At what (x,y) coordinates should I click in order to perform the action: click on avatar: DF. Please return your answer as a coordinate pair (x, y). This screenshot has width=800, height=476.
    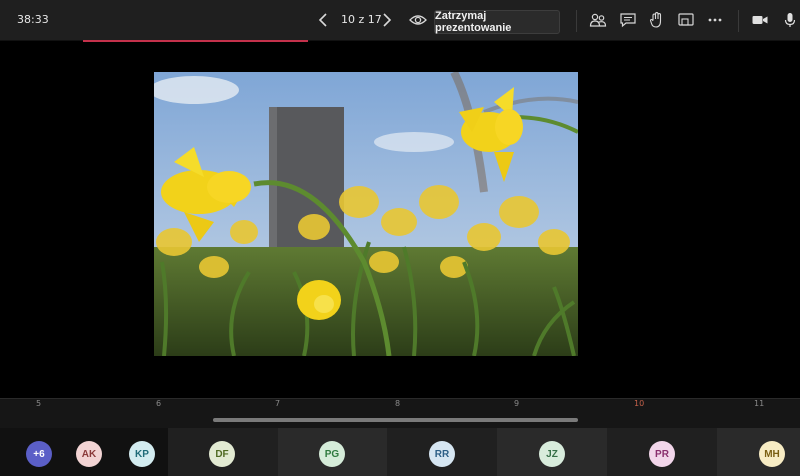
    Looking at the image, I should click on (222, 454).